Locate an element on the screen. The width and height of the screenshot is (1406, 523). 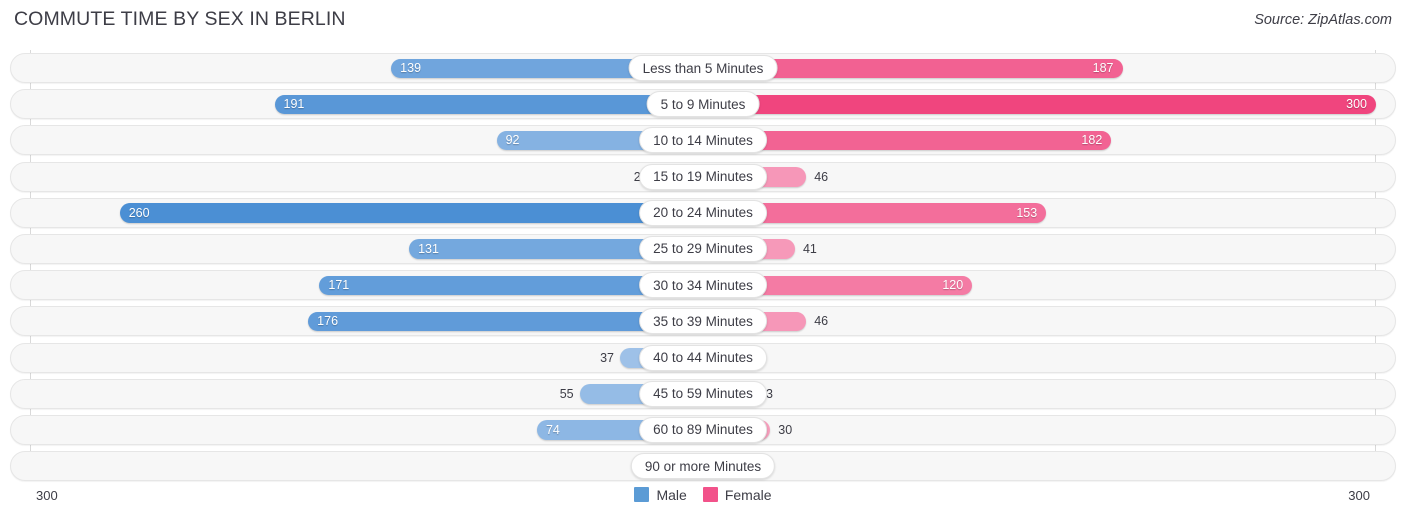
bar-row: 37 840 to 44 Minutes is located at coordinates (703, 358).